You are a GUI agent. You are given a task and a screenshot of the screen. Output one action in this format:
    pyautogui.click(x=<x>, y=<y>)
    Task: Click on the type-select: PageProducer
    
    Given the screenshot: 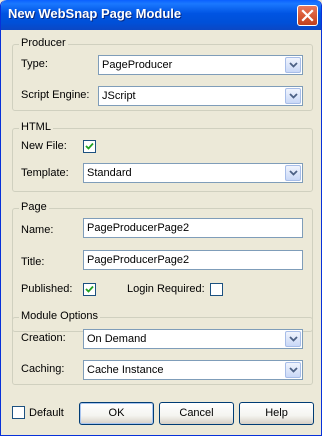 What is the action you would take?
    pyautogui.click(x=200, y=65)
    